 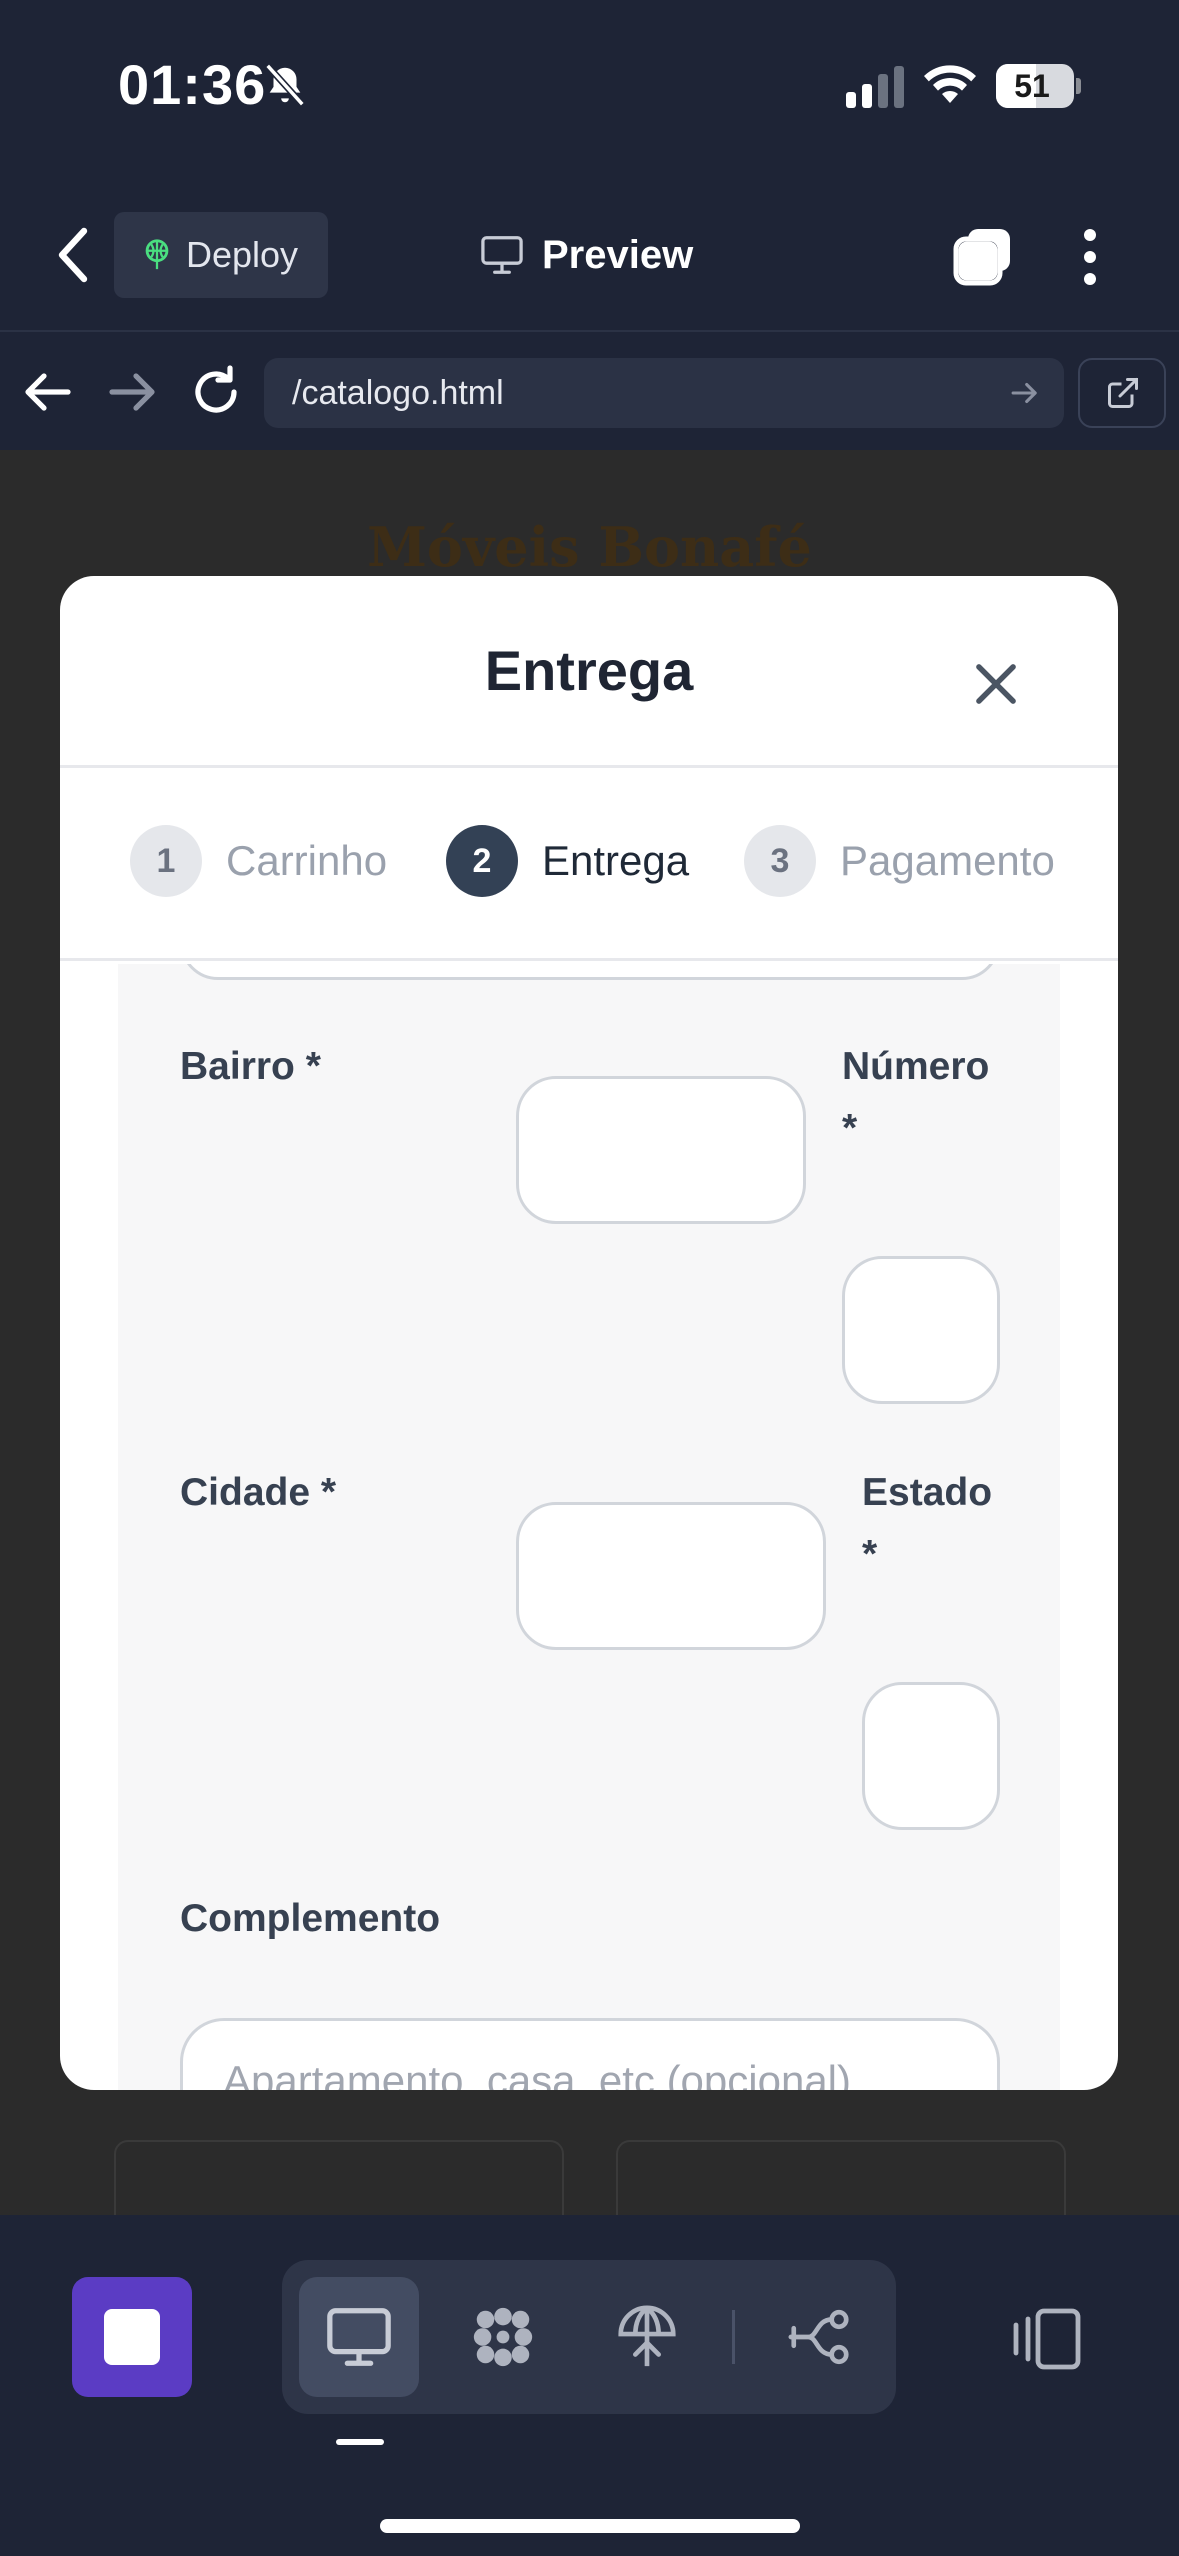 I want to click on battery-icon: 51, so click(x=1038, y=86).